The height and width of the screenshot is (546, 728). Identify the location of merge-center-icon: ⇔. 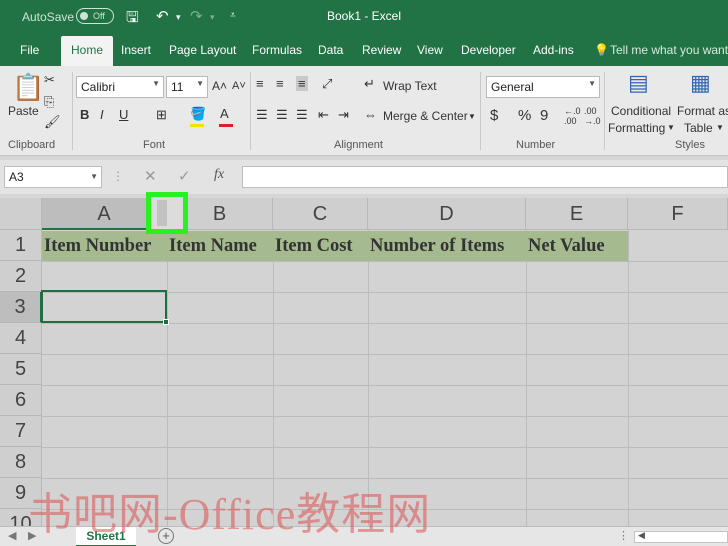
(370, 114).